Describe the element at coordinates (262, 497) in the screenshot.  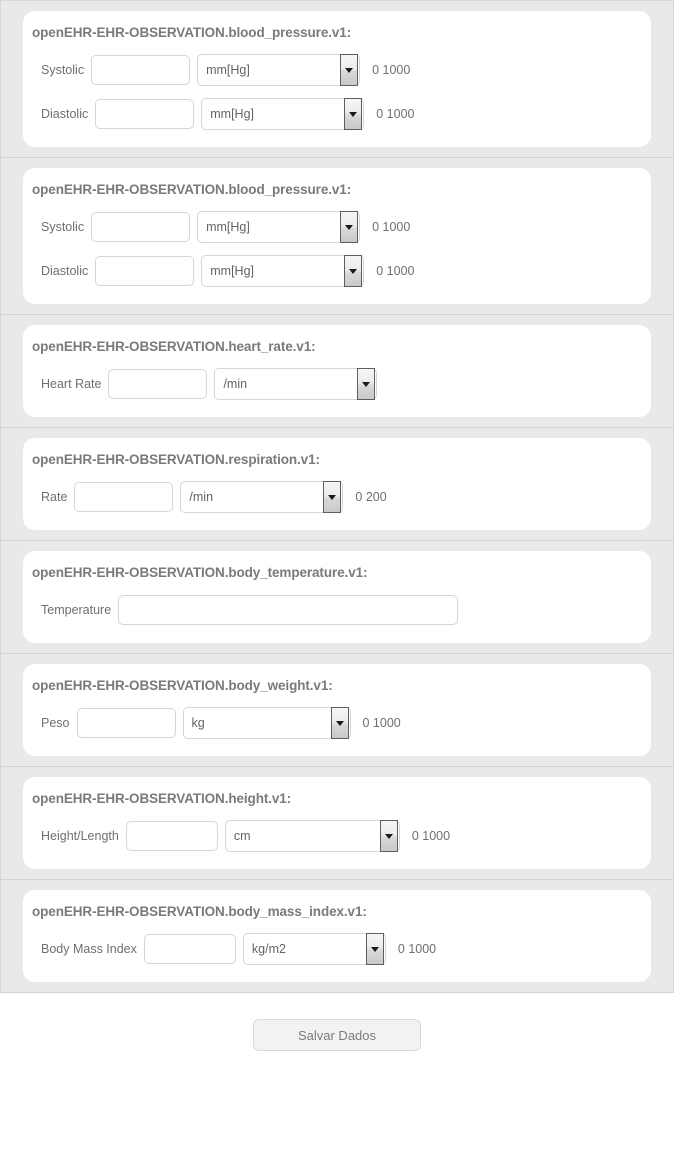
I see `respiration-unit-select: /min` at that location.